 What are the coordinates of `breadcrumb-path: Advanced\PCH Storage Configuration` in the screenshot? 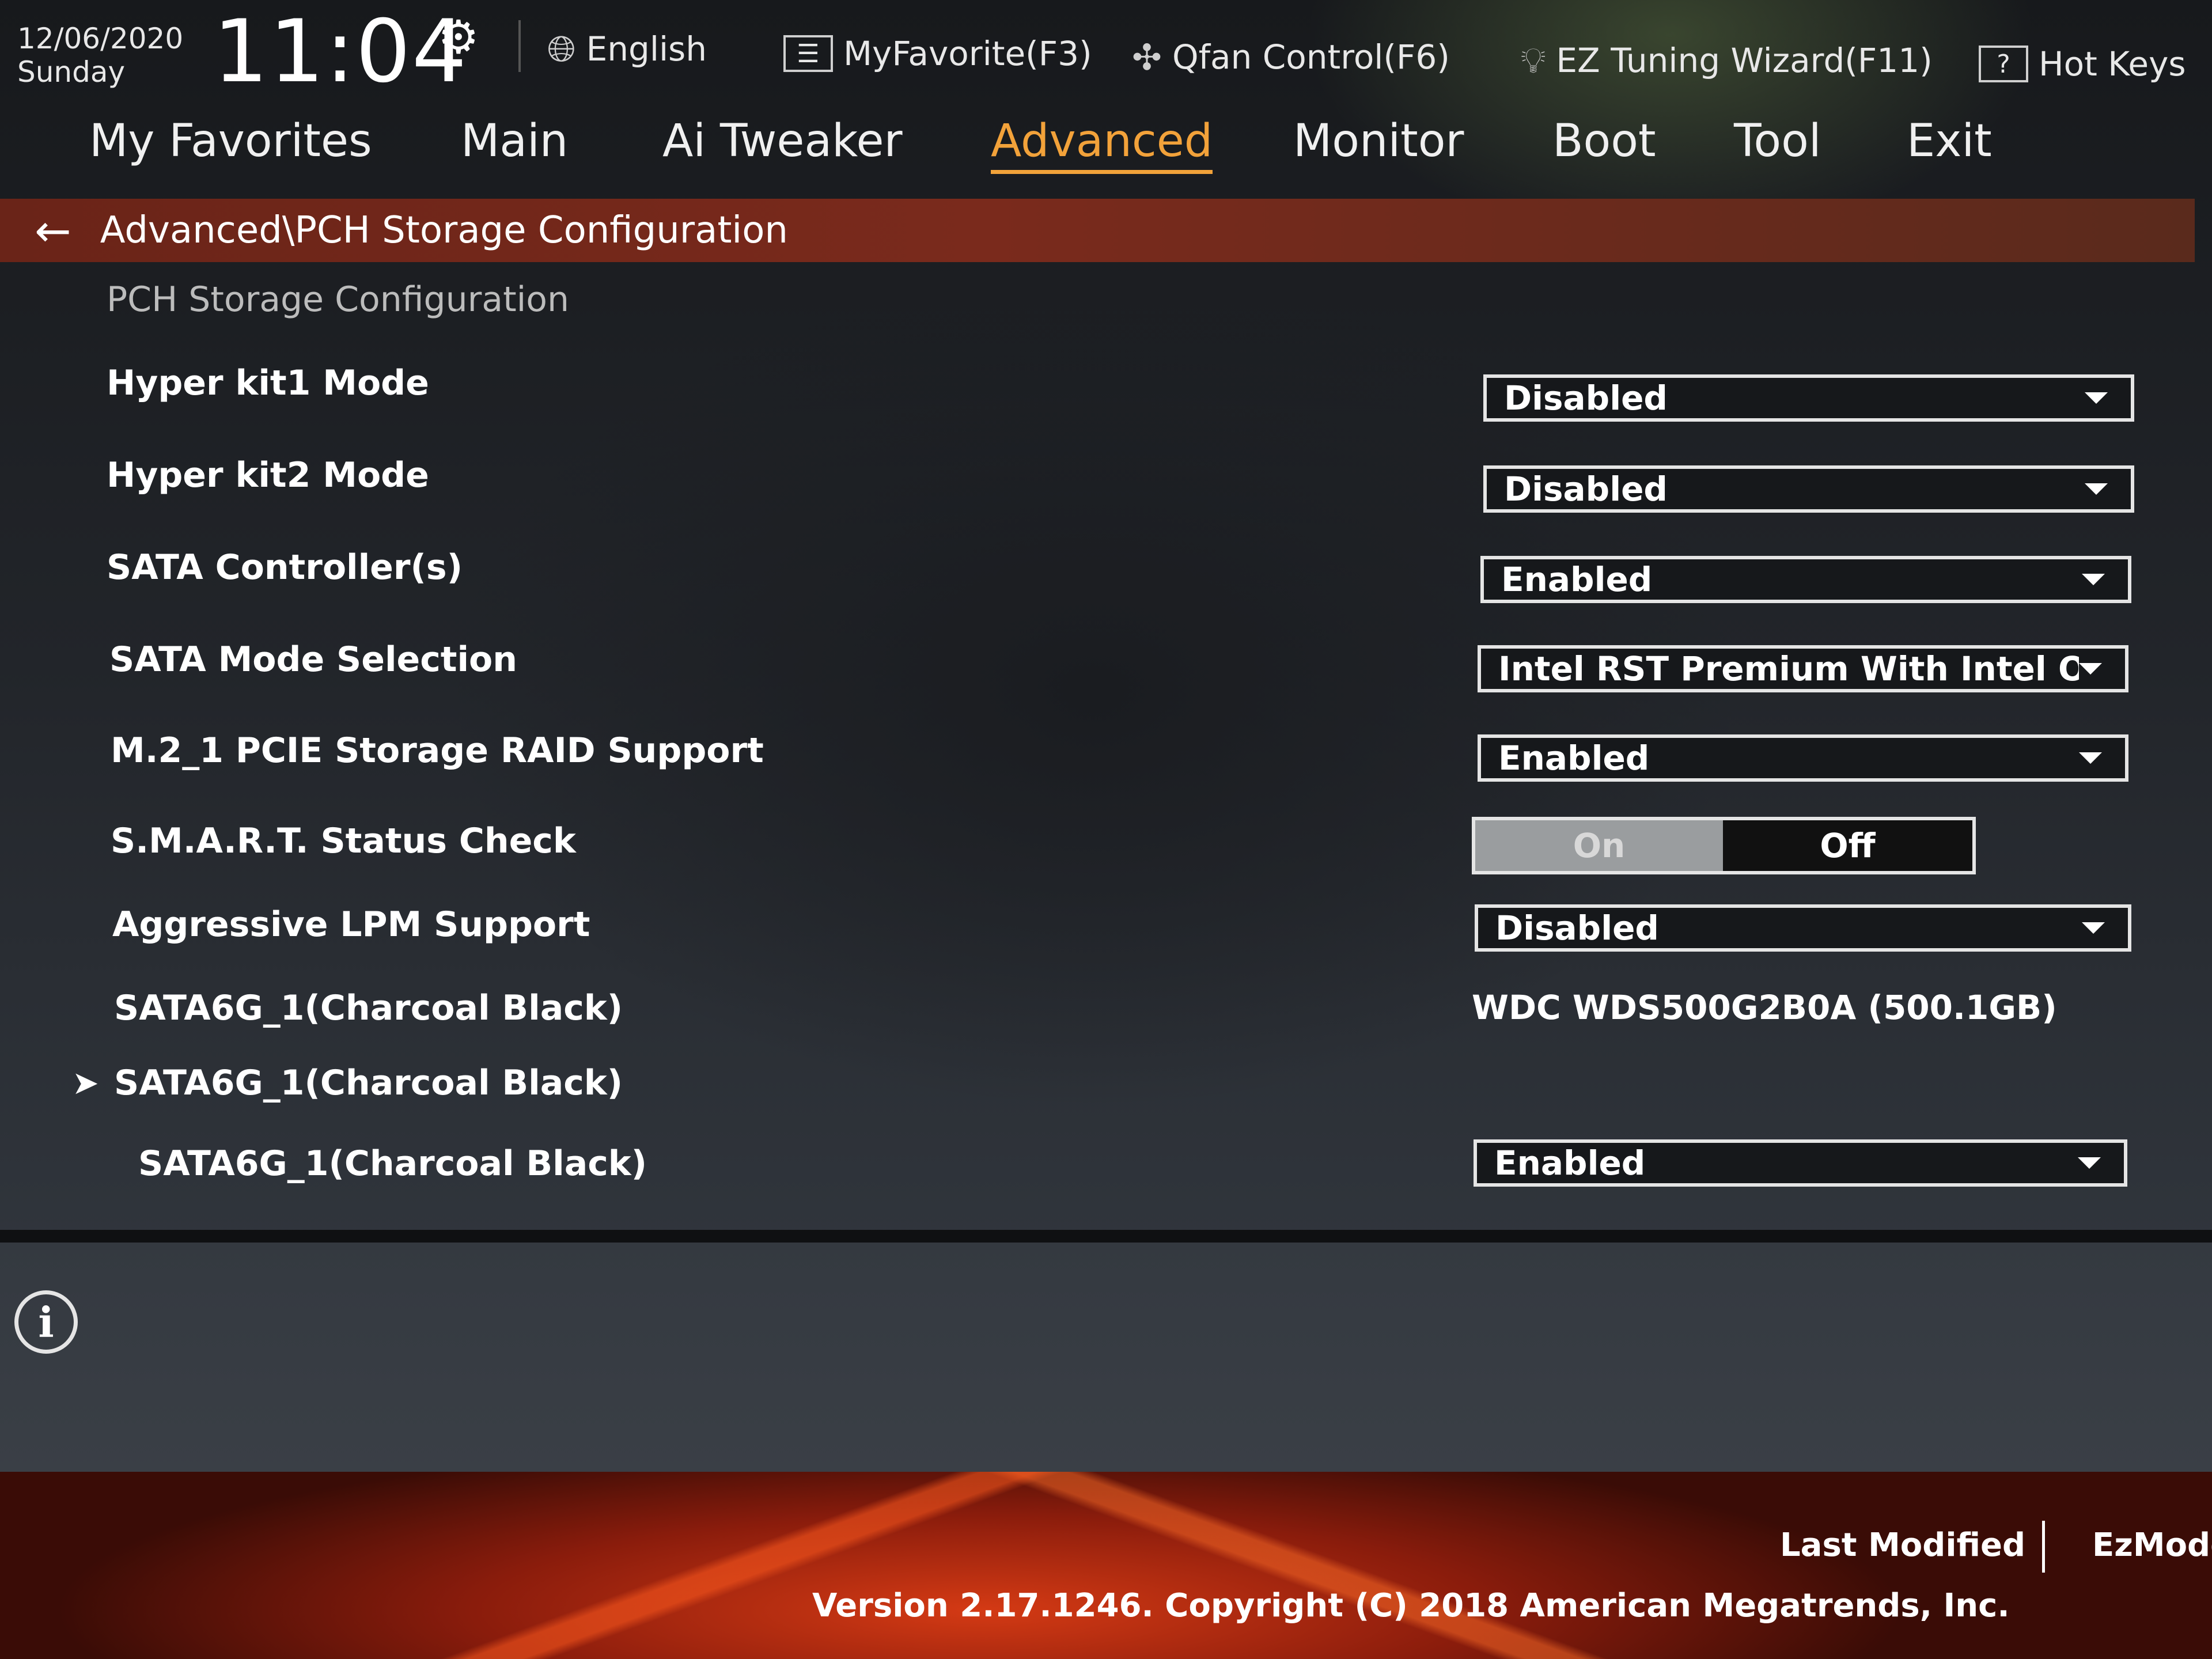 It's located at (444, 230).